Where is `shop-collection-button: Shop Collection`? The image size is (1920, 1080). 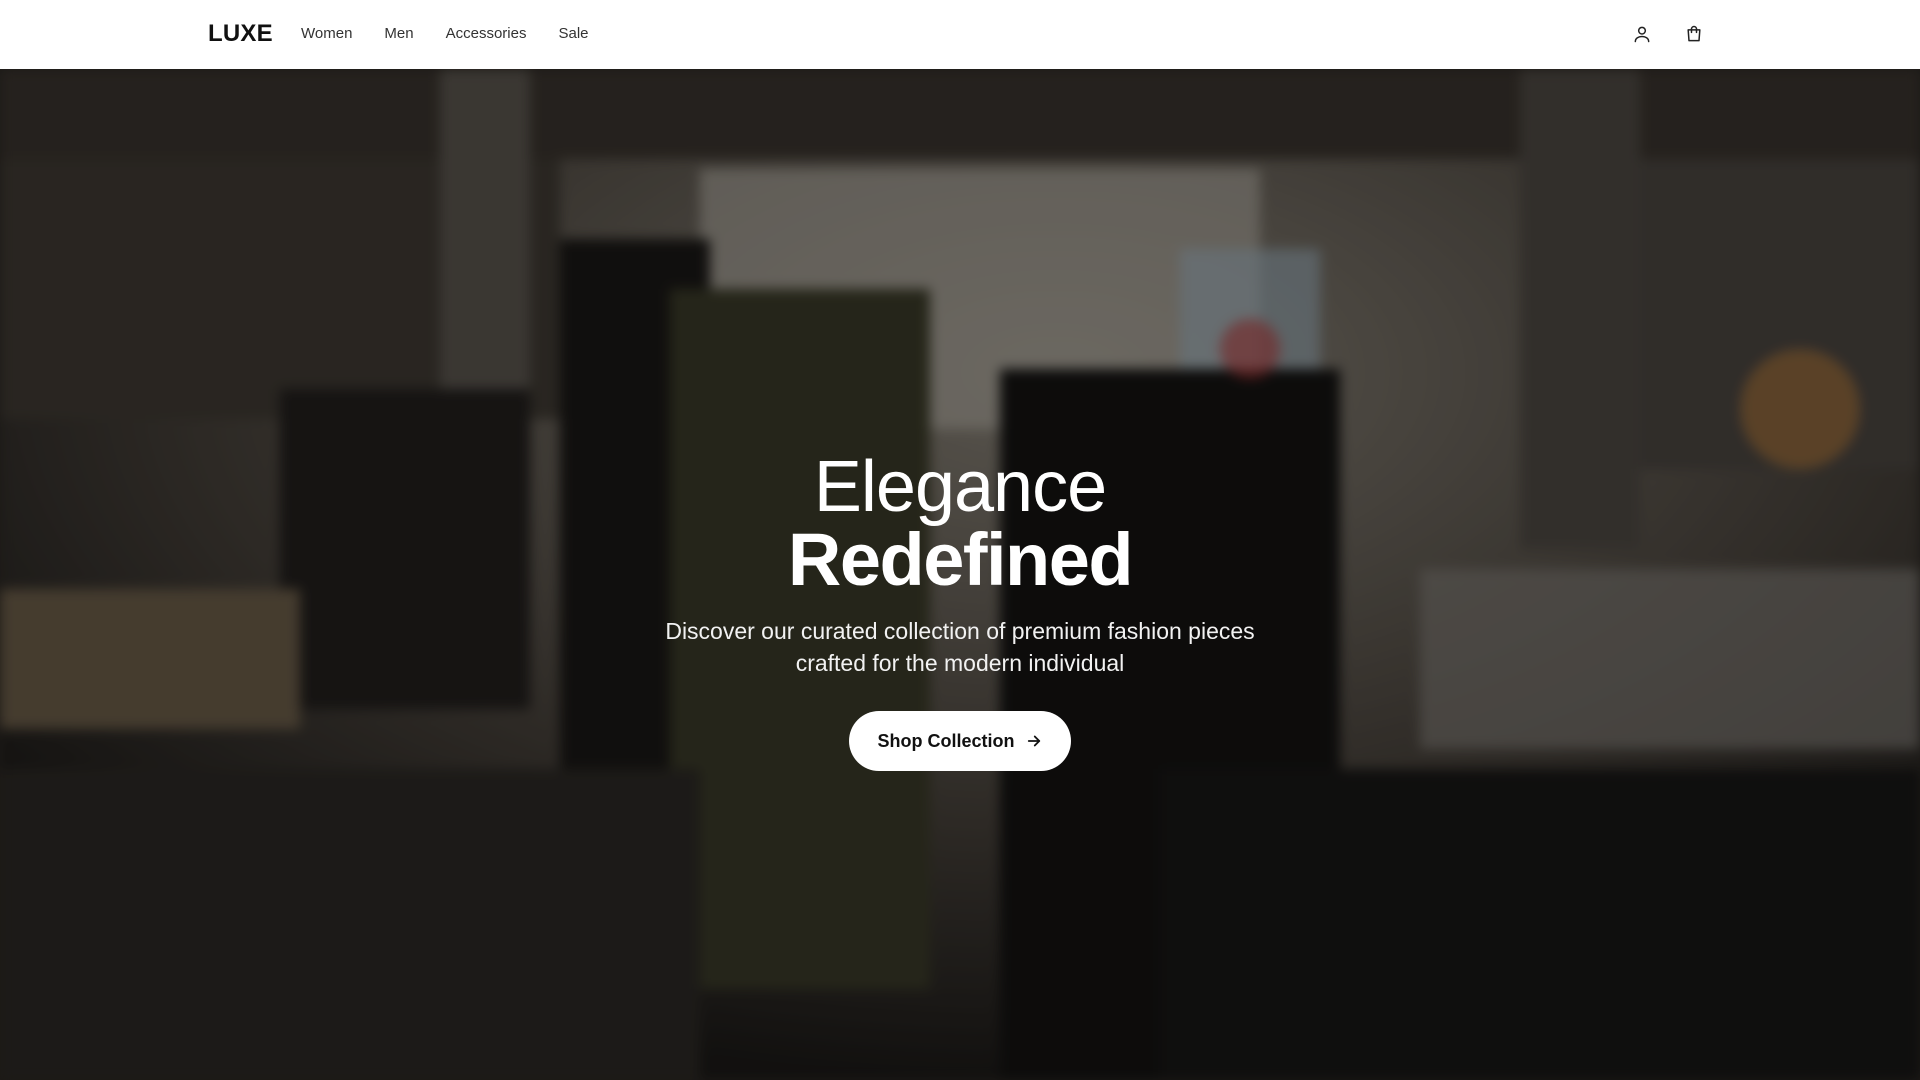 shop-collection-button: Shop Collection is located at coordinates (960, 741).